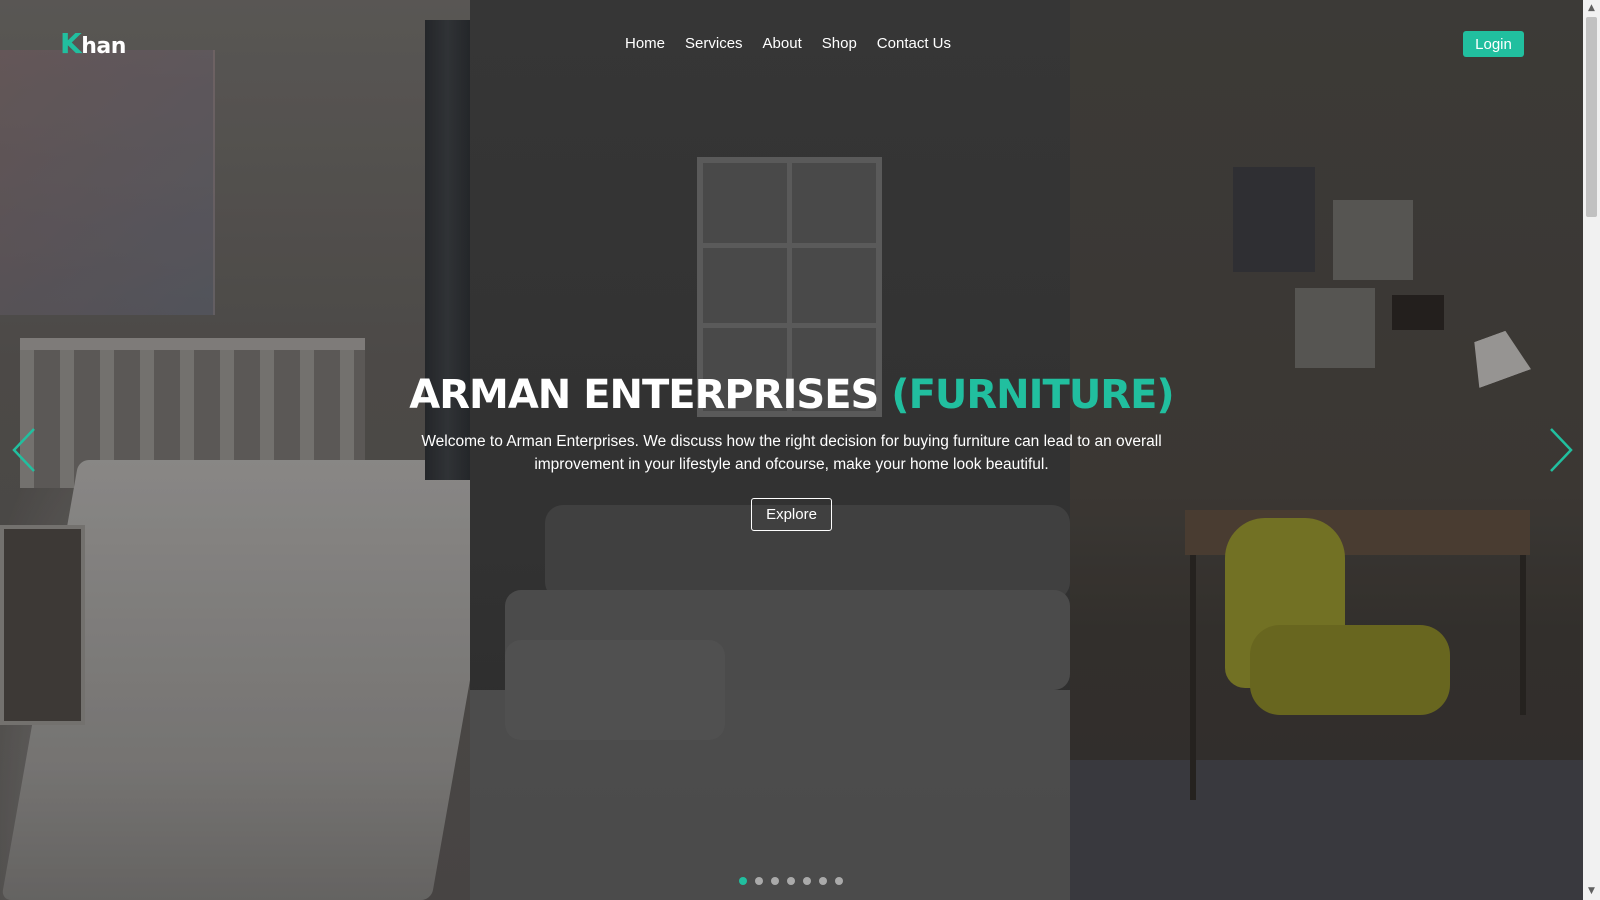 The width and height of the screenshot is (1600, 900). What do you see at coordinates (1591, 891) in the screenshot?
I see `scroll-down-arrow-icon: ▼` at bounding box center [1591, 891].